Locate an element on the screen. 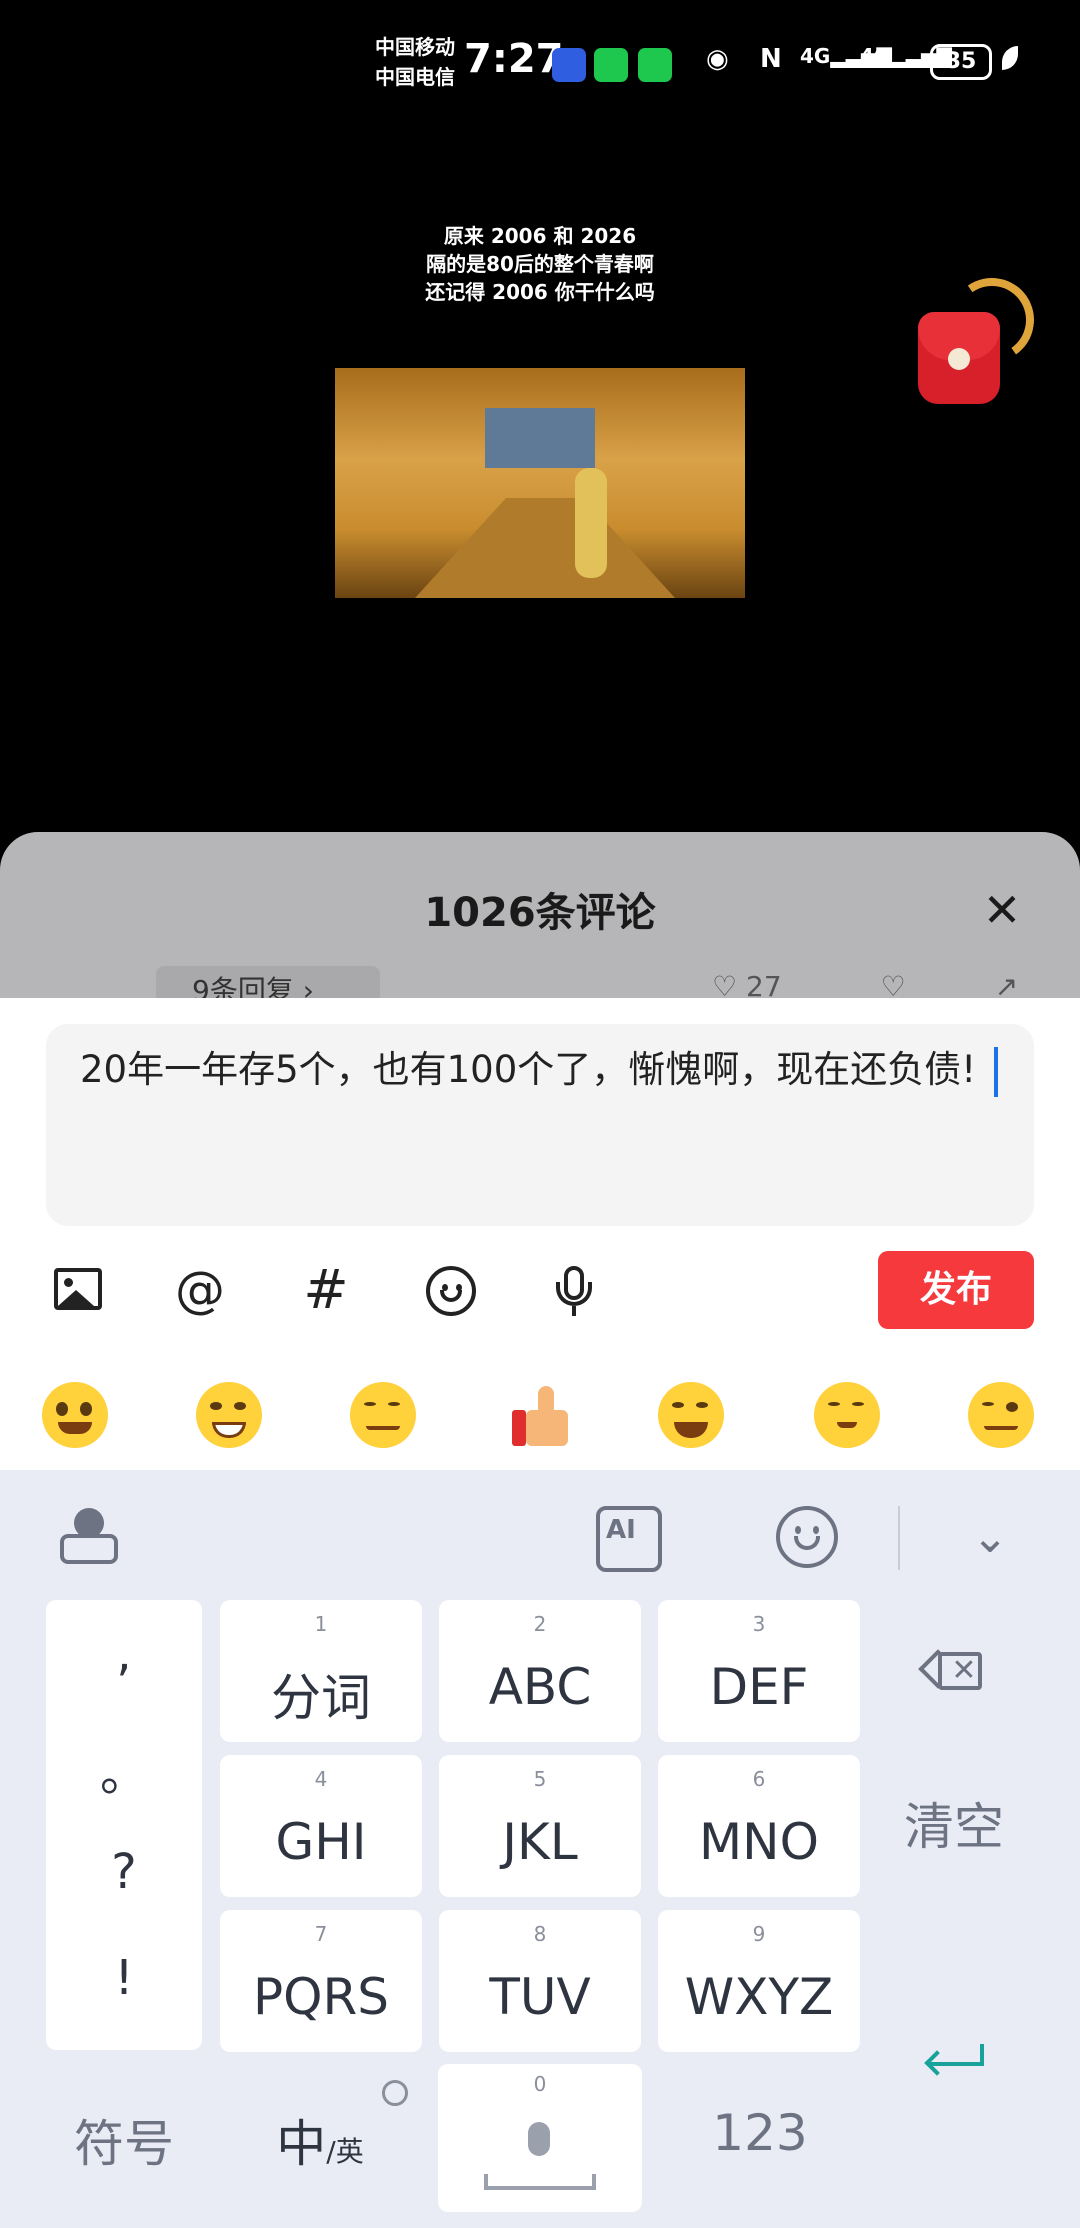  video-caption-line-1: 原来 2006 和 2026 is located at coordinates (540, 236).